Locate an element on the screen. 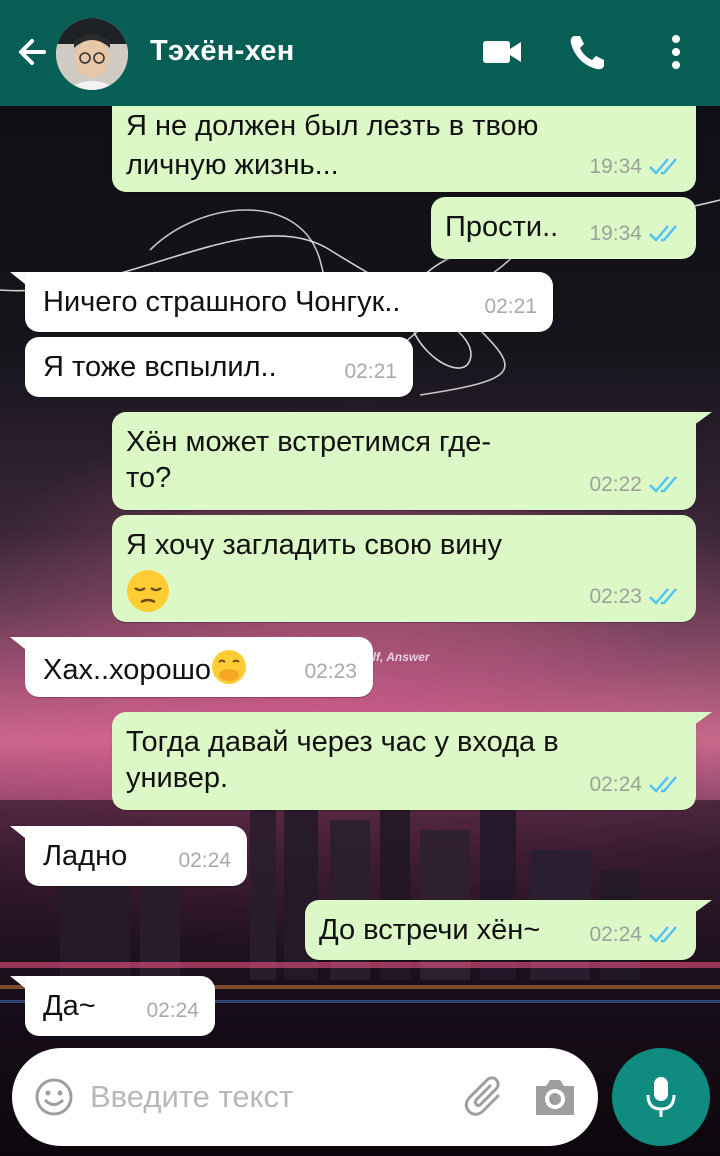 The width and height of the screenshot is (720, 1156). message-incoming: Я тоже вспылил.. 02:21 is located at coordinates (219, 367).